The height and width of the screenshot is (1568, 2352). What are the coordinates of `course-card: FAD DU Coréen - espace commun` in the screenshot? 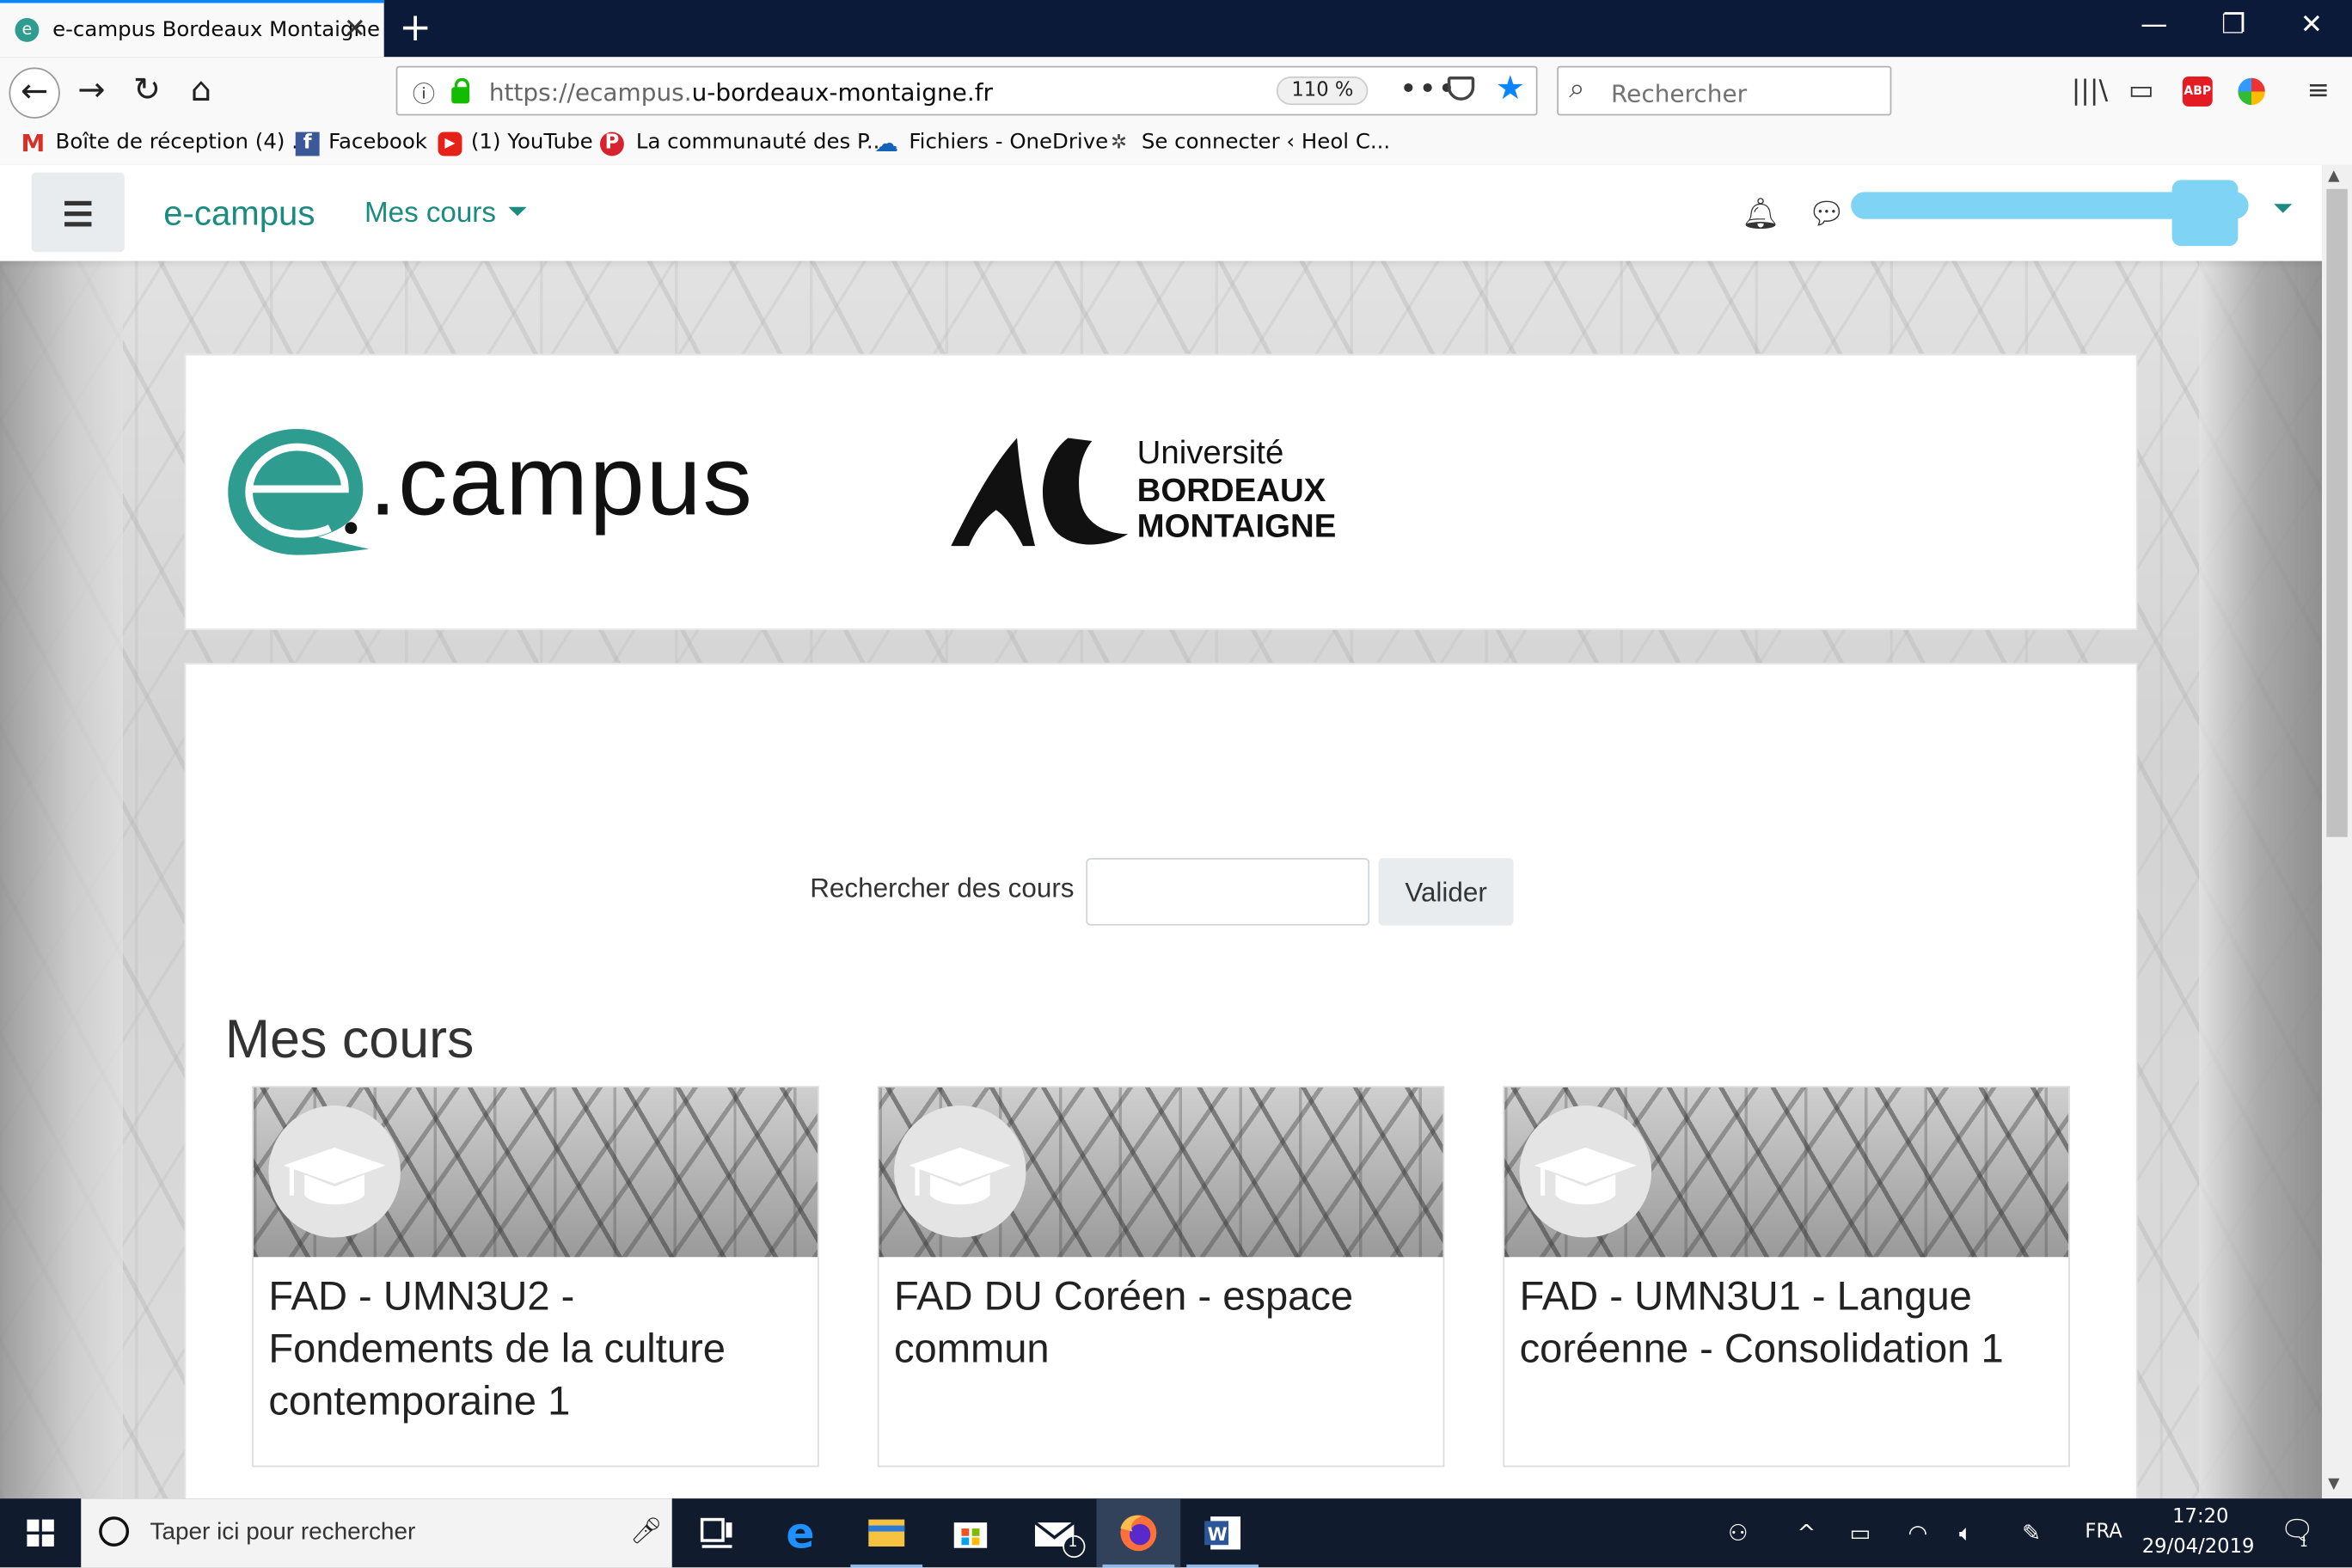 It's located at (1161, 1276).